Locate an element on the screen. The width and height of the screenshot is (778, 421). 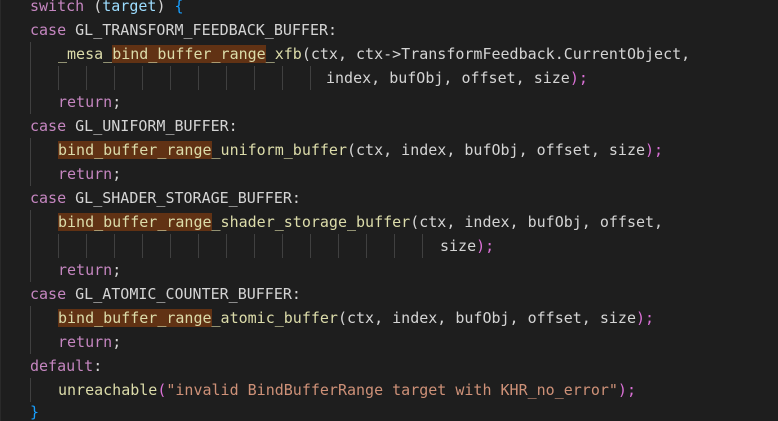
code-line-case-transform-feedback: case GL_TRANSFORM_FEEDBACK_BUFFER: is located at coordinates (389, 30).